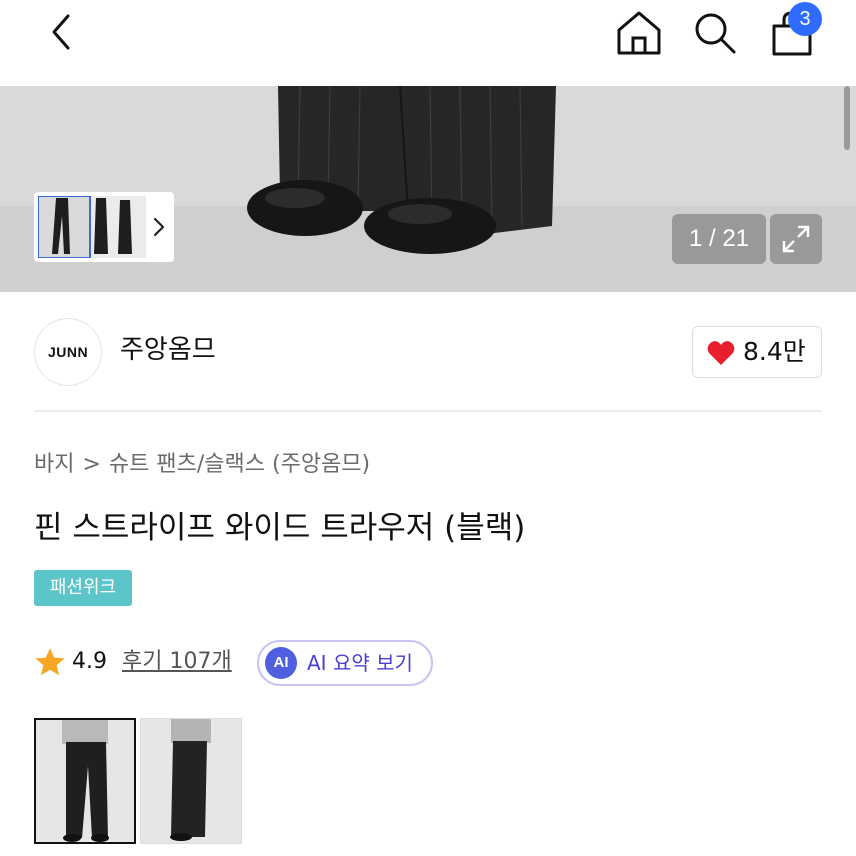  I want to click on gallery-thumbnail-strip, so click(104, 227).